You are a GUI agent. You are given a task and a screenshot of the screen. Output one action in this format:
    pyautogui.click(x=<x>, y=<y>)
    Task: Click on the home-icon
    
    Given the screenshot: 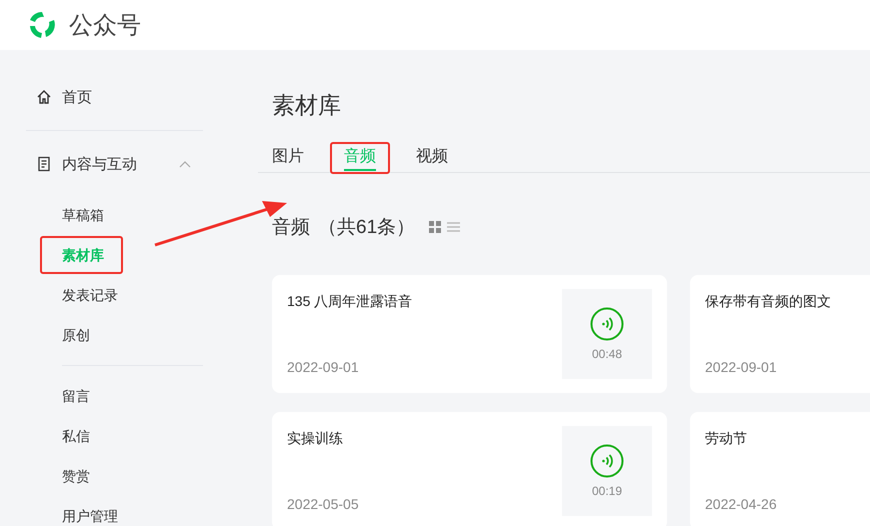 What is the action you would take?
    pyautogui.click(x=44, y=97)
    